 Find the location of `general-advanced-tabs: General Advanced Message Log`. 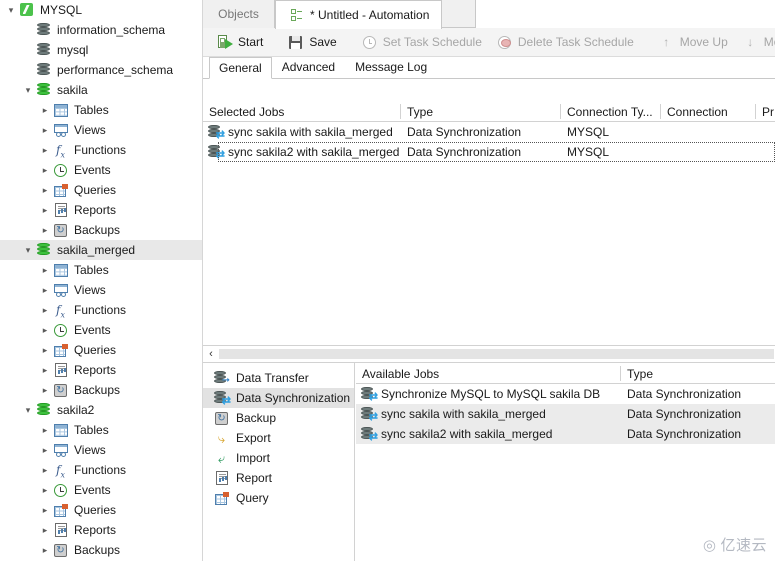

general-advanced-tabs: General Advanced Message Log is located at coordinates (489, 68).